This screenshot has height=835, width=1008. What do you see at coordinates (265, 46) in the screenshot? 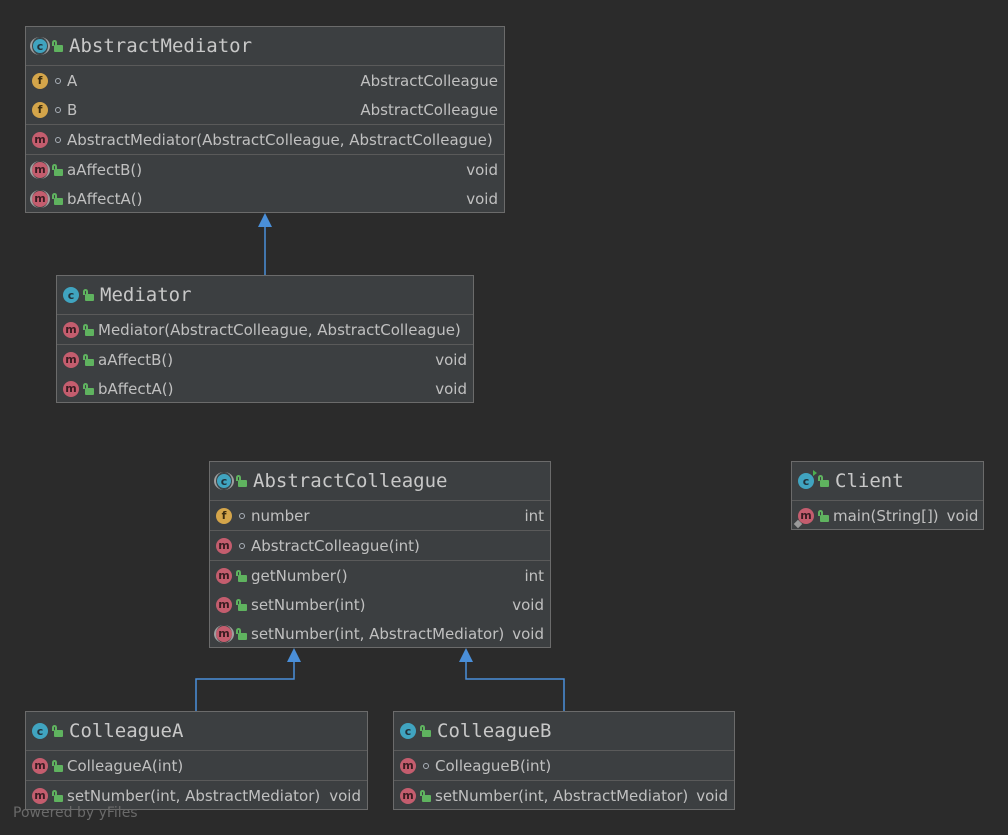
I see `node-header: c AbstractMediator` at bounding box center [265, 46].